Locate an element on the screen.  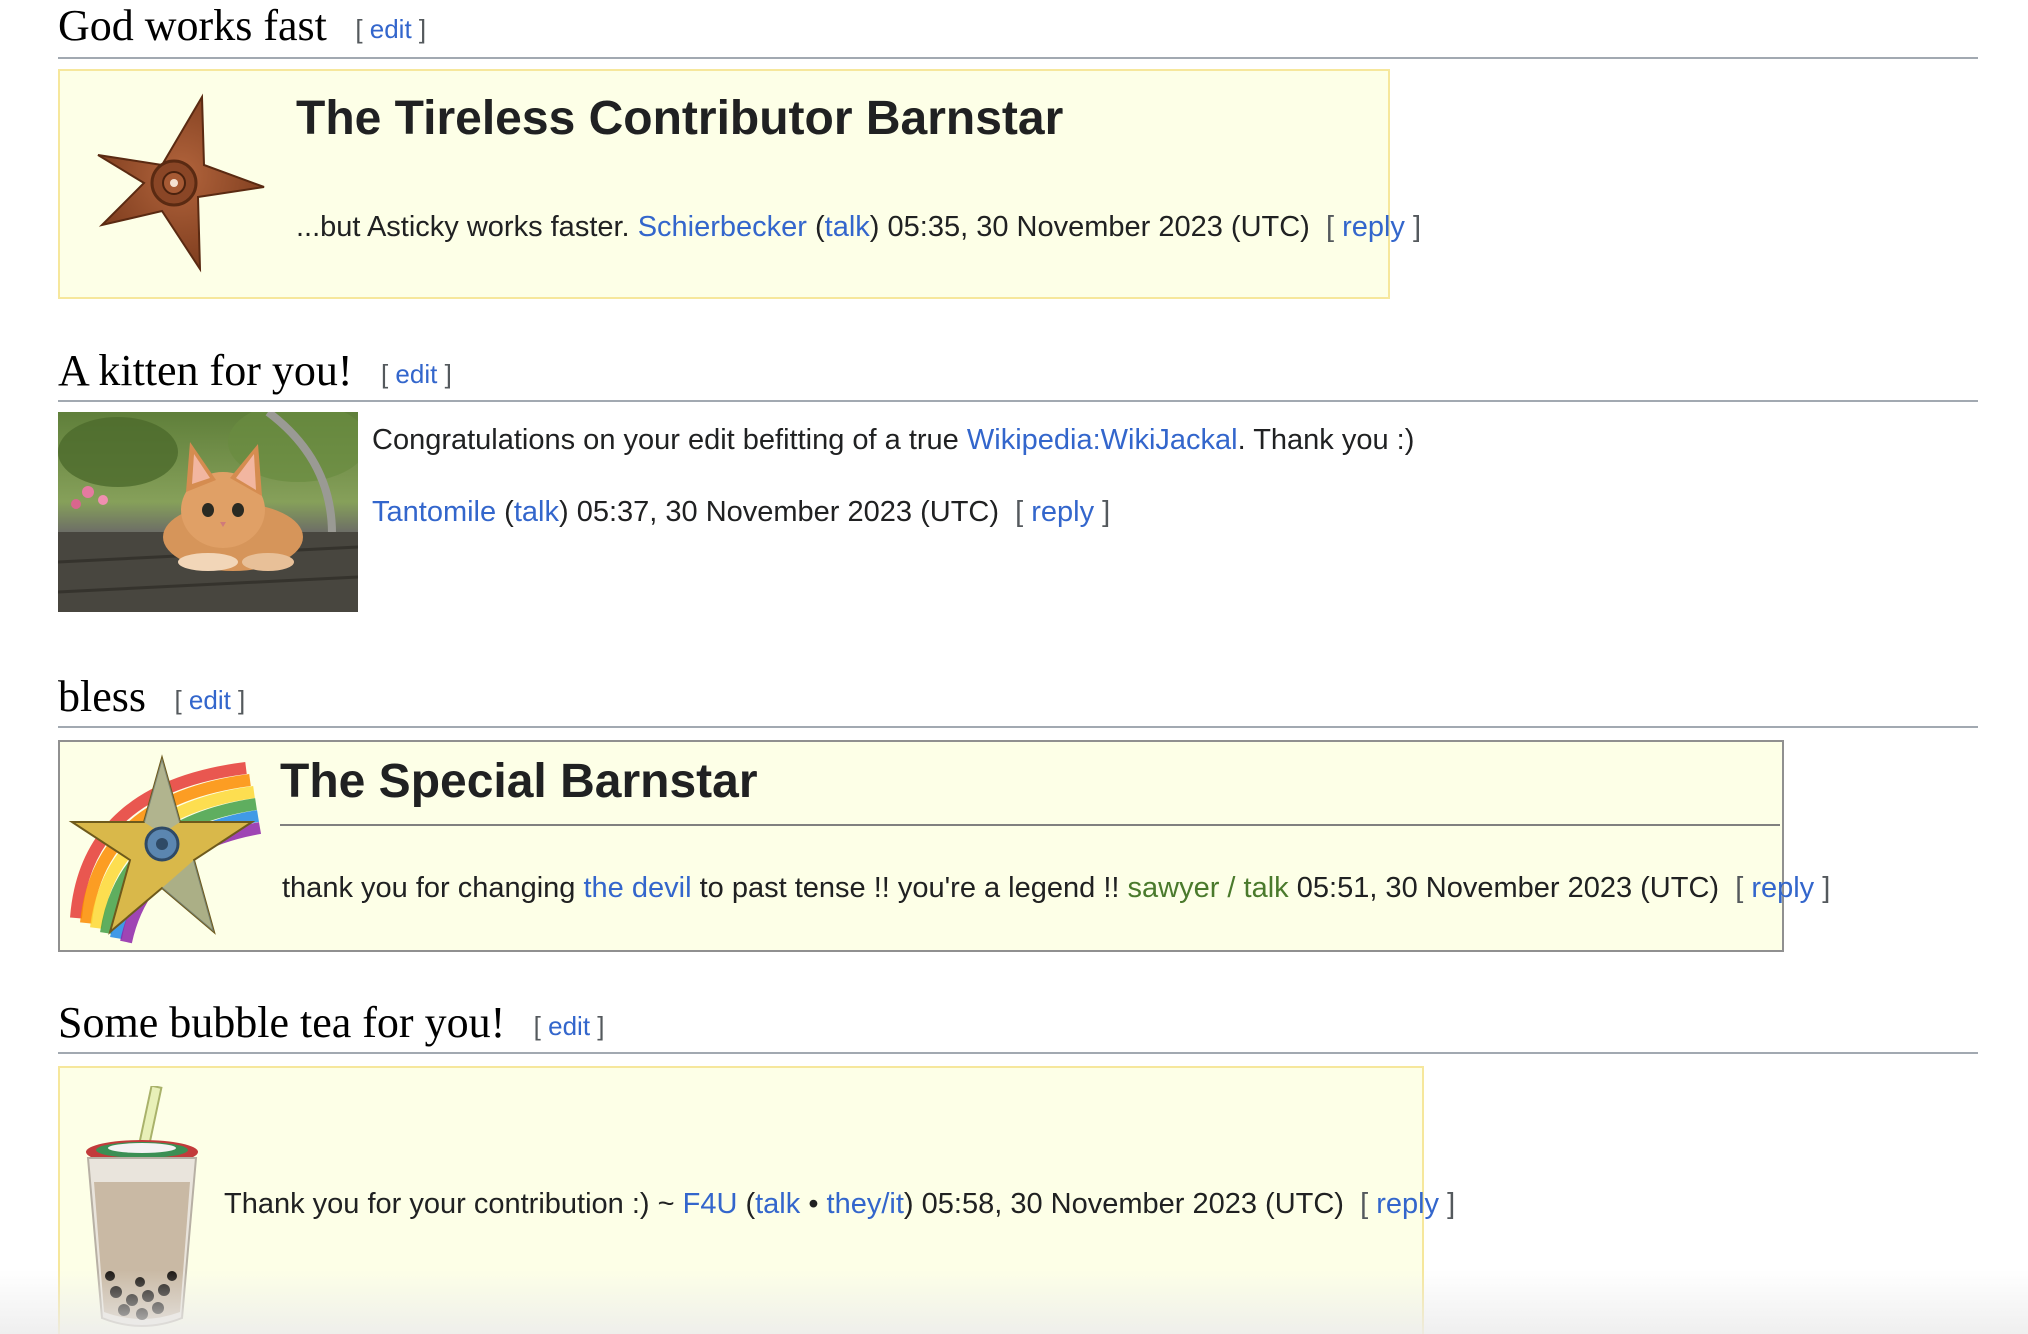
user-link: Tantomile is located at coordinates (434, 512).